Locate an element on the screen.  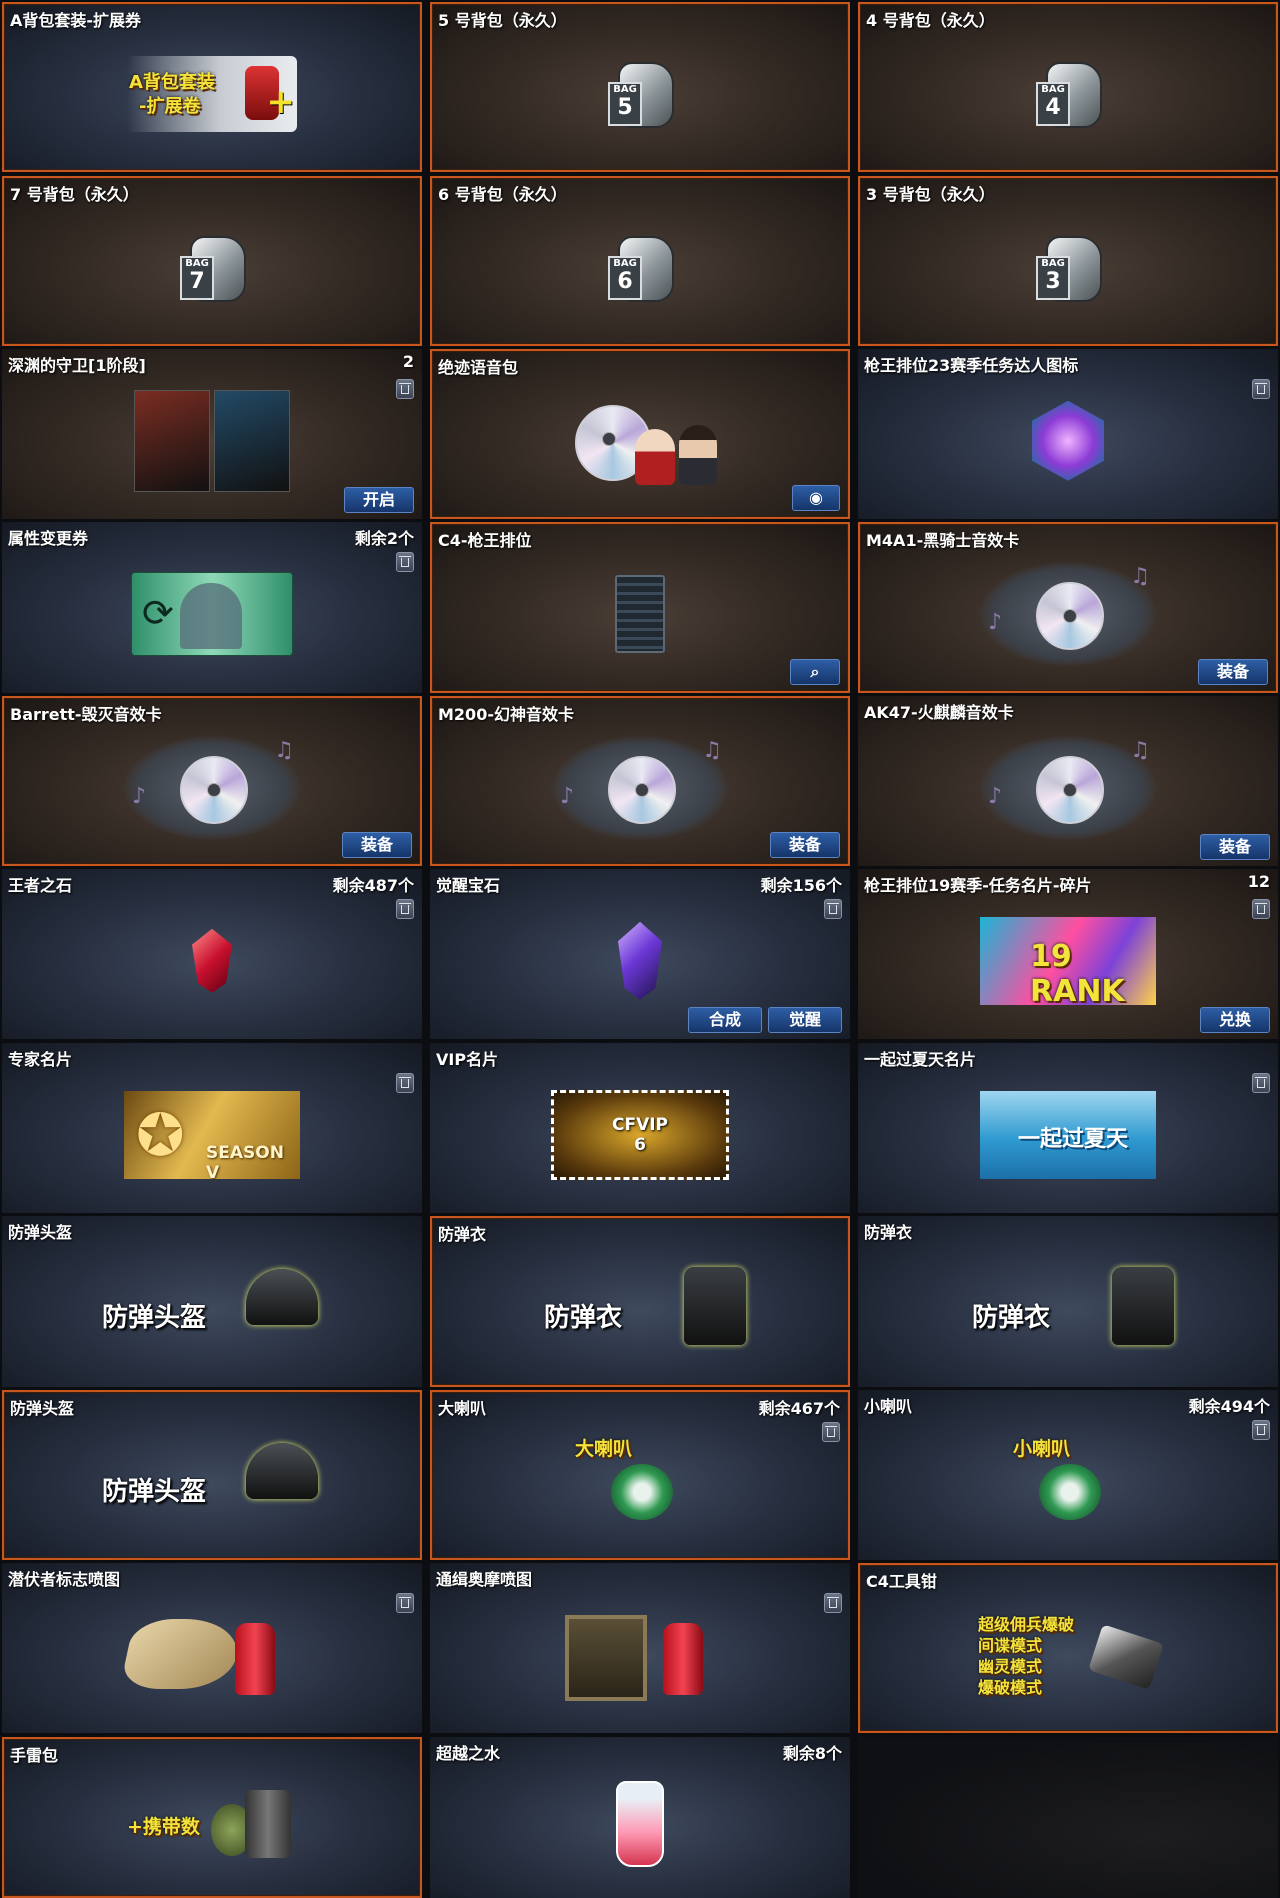
small-horn-icon: 小喇叭 is located at coordinates (1068, 1482).